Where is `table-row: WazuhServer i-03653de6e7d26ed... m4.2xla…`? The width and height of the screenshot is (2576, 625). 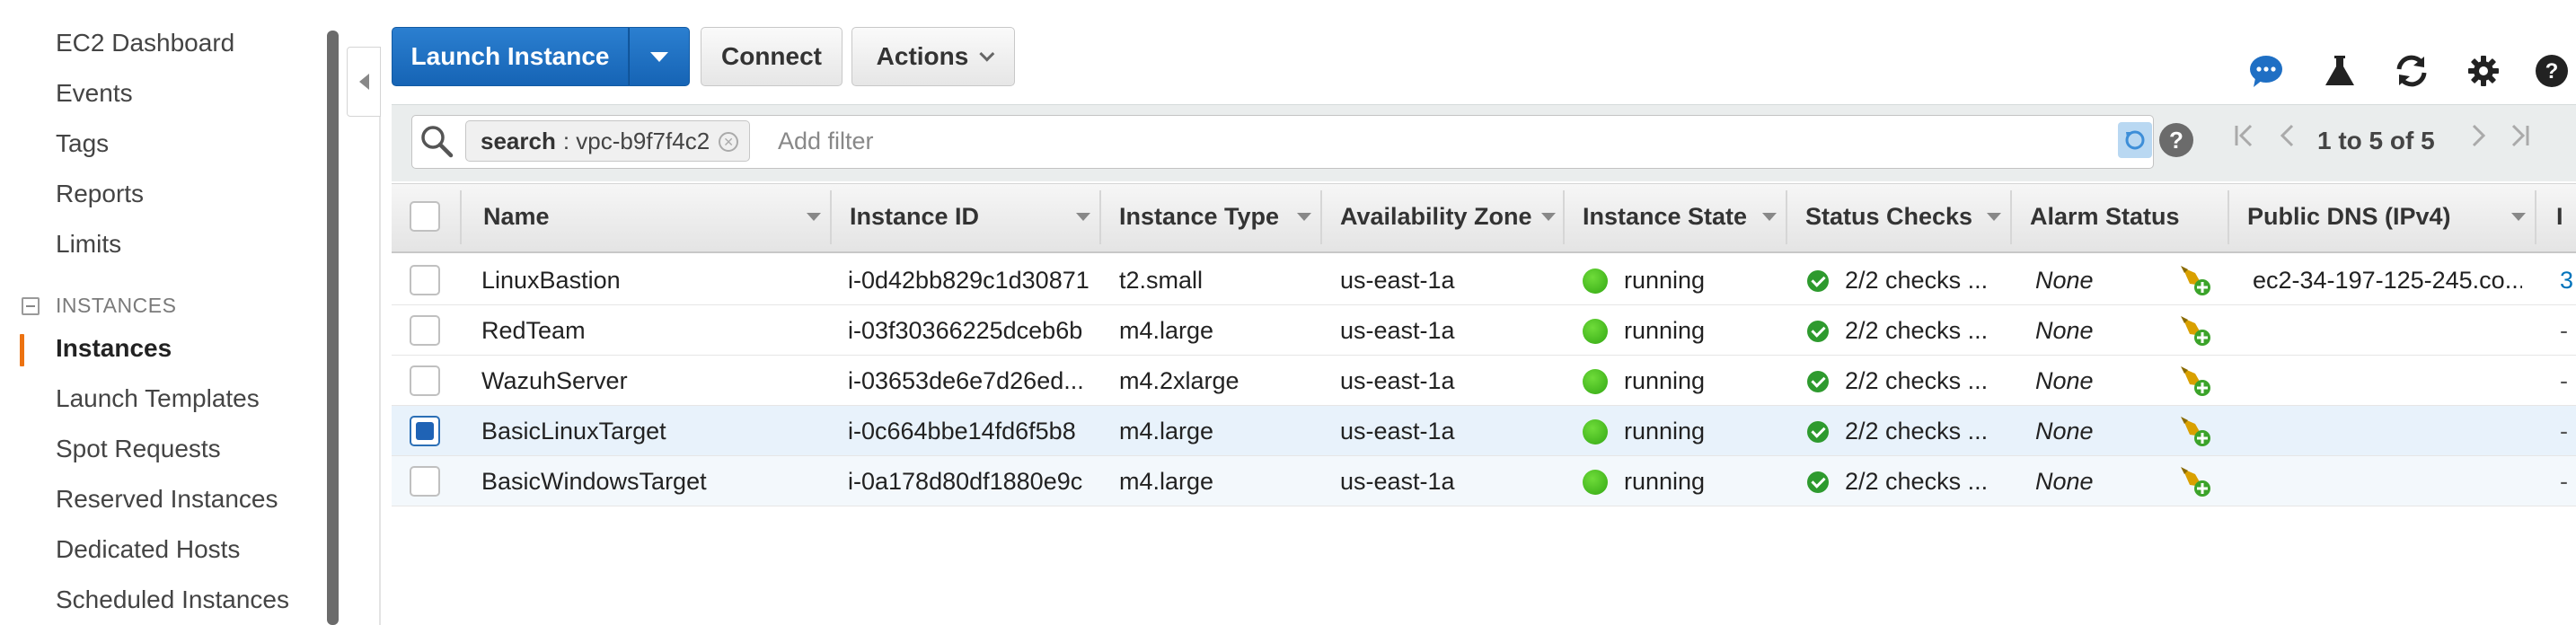
table-row: WazuhServer i-03653de6e7d26ed... m4.2xla… is located at coordinates (1484, 381).